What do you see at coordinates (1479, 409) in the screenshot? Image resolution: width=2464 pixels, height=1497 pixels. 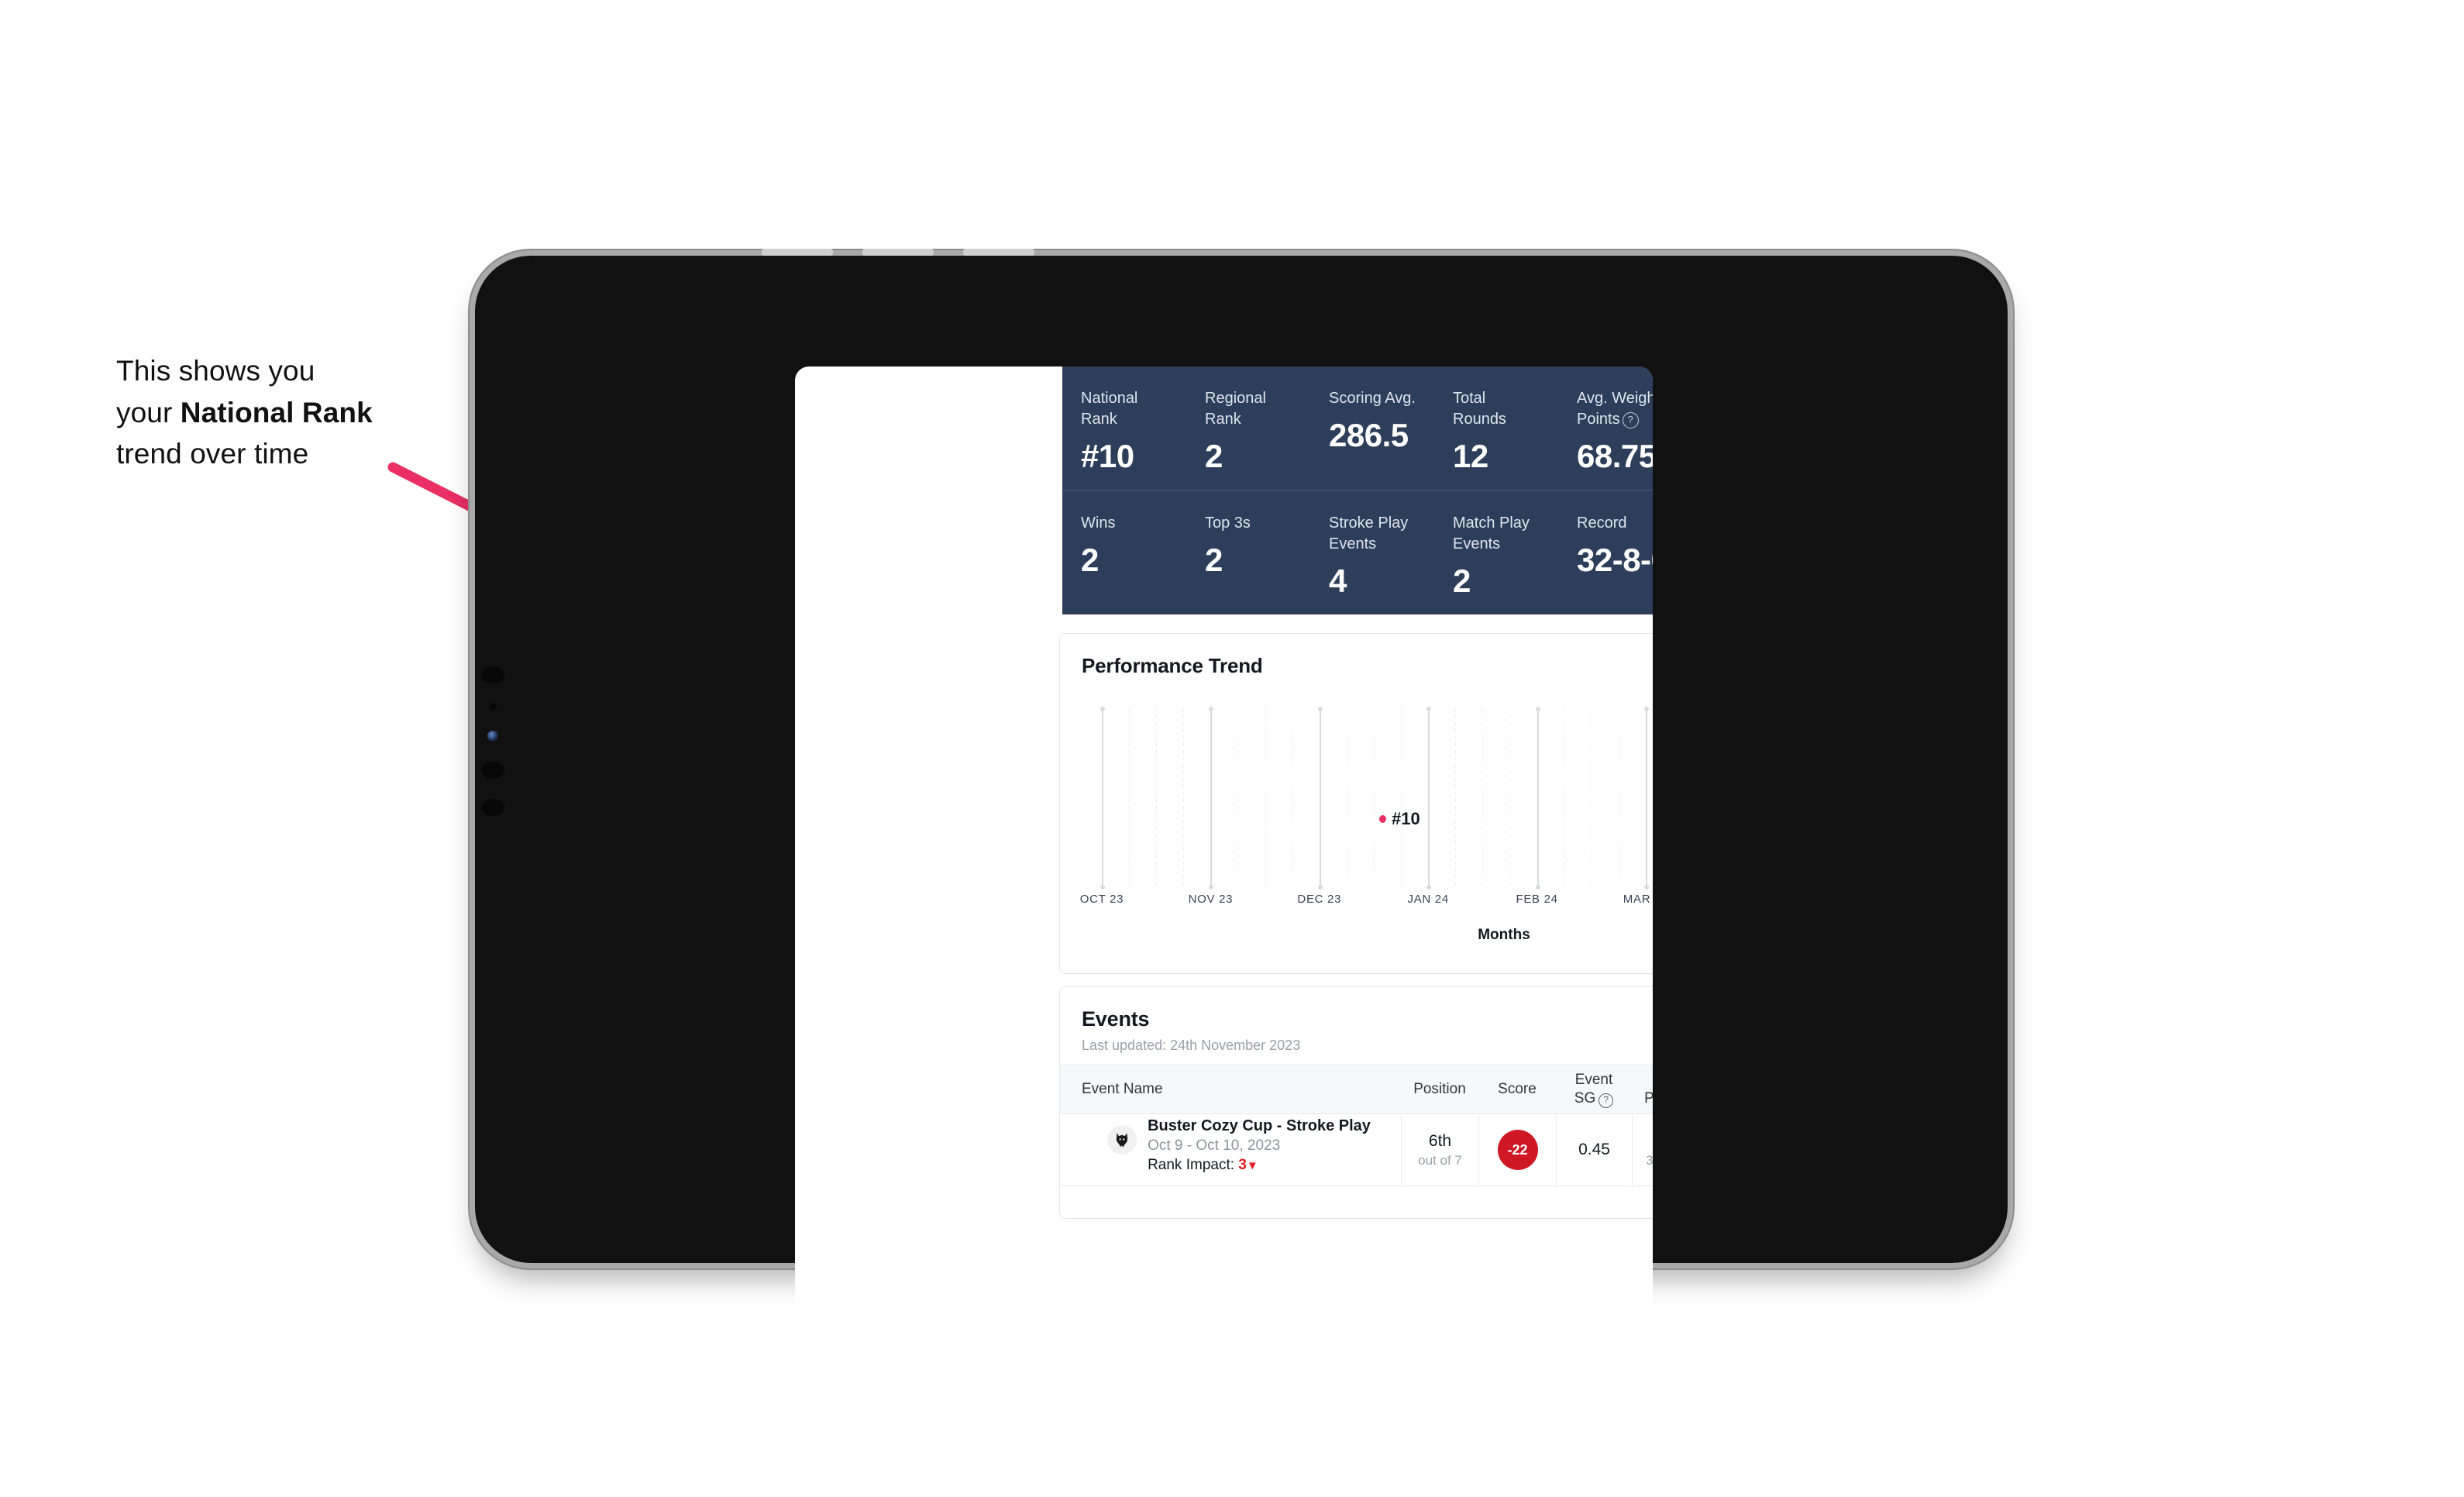 I see `stat-label: Total Rounds` at bounding box center [1479, 409].